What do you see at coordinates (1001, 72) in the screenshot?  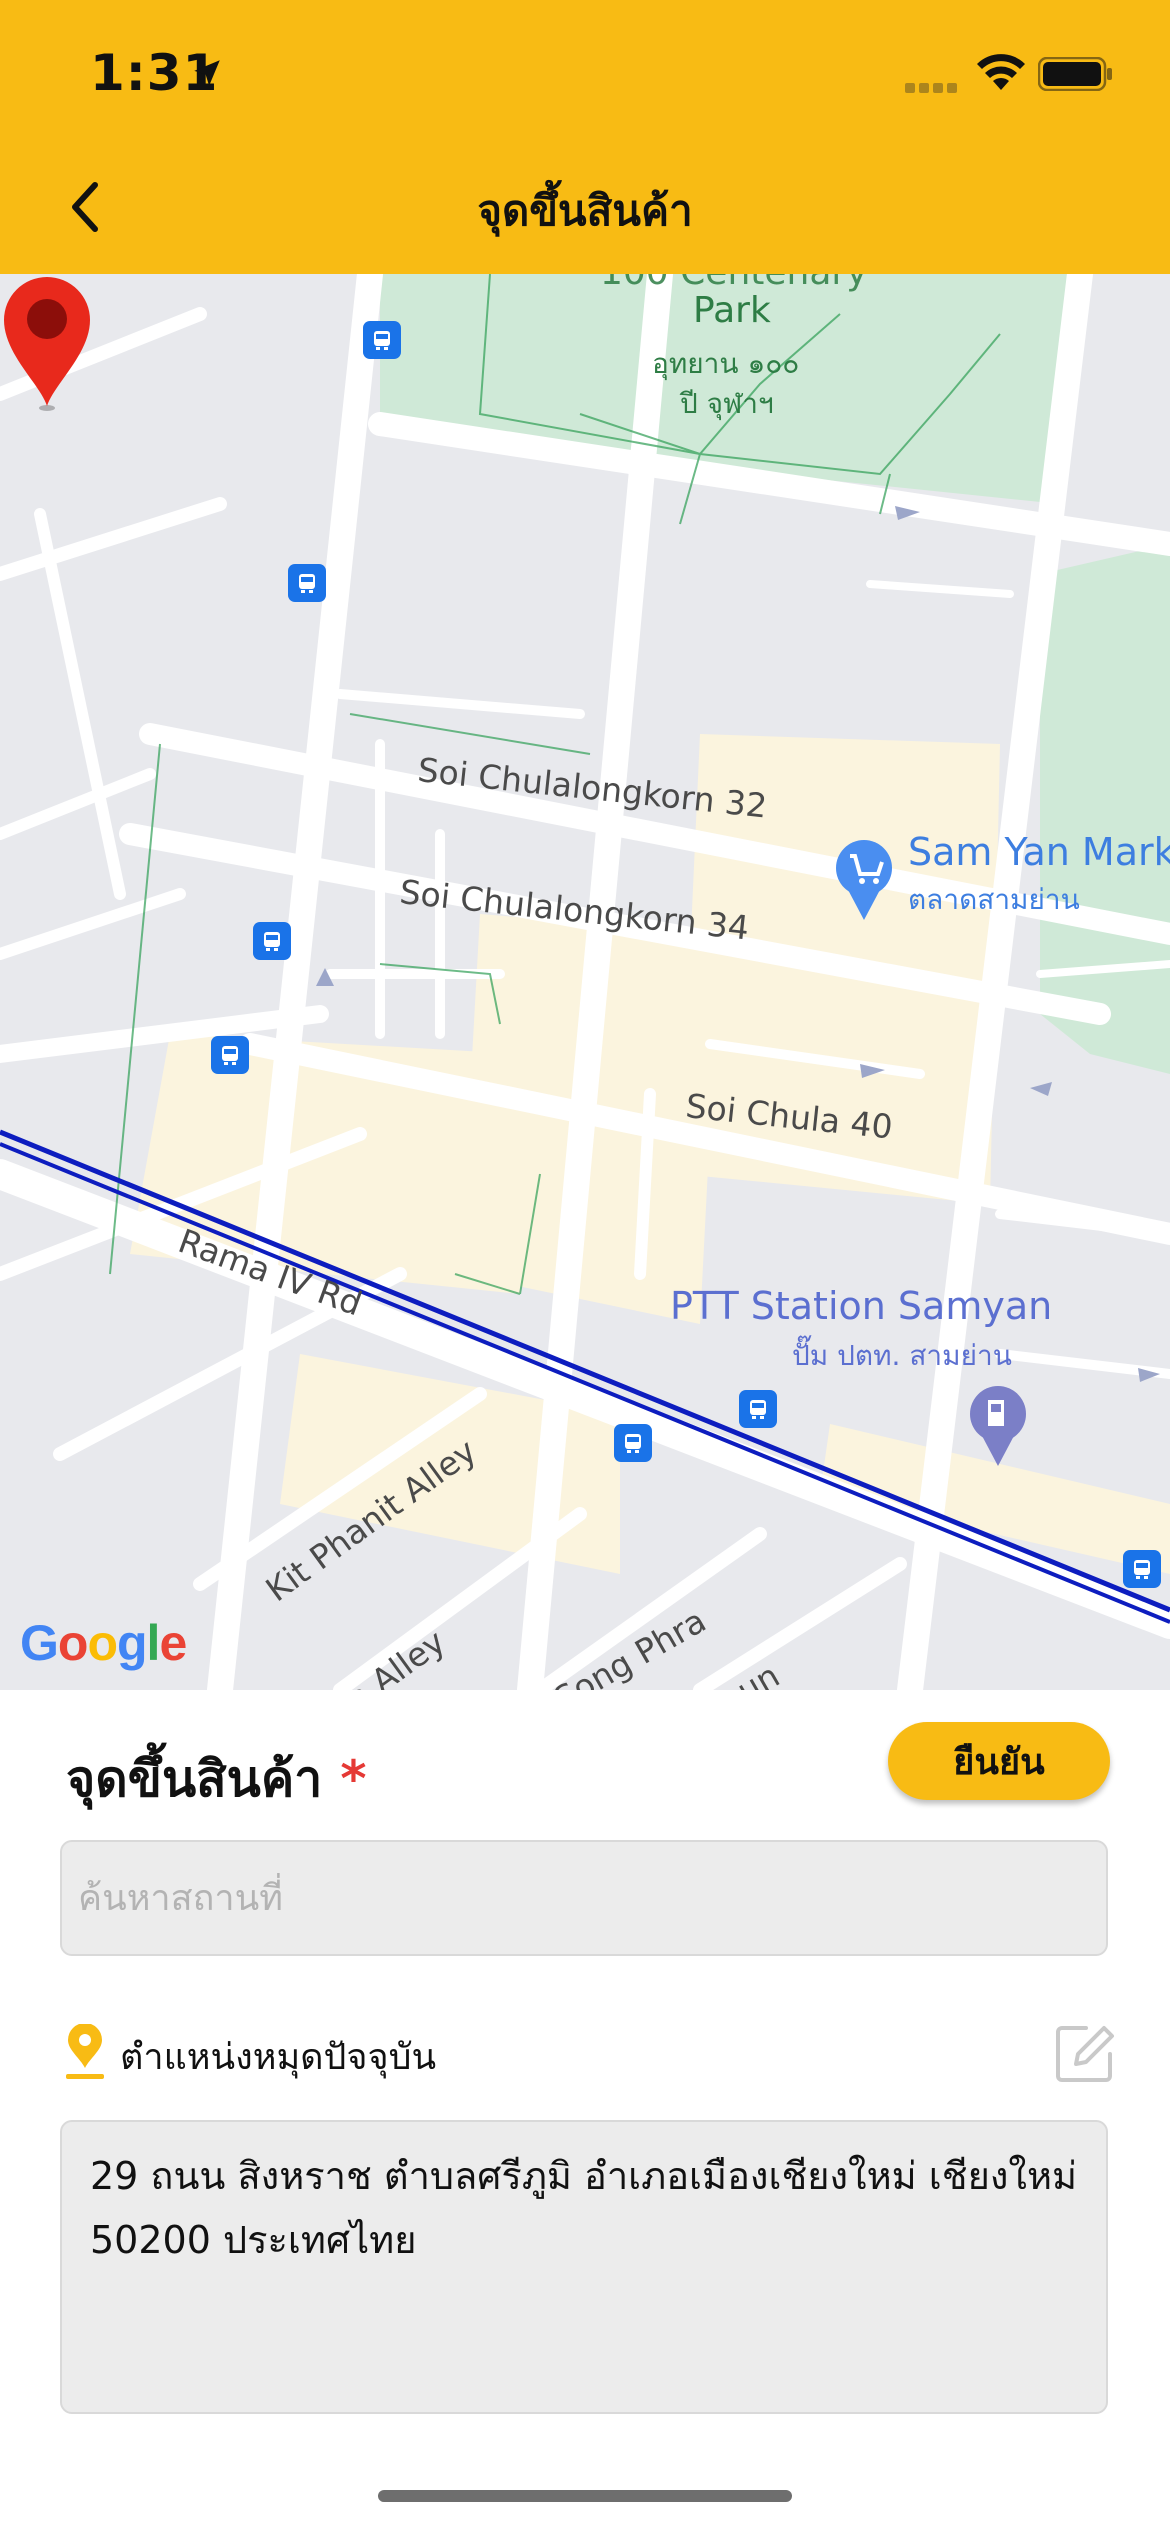 I see `wifi-icon` at bounding box center [1001, 72].